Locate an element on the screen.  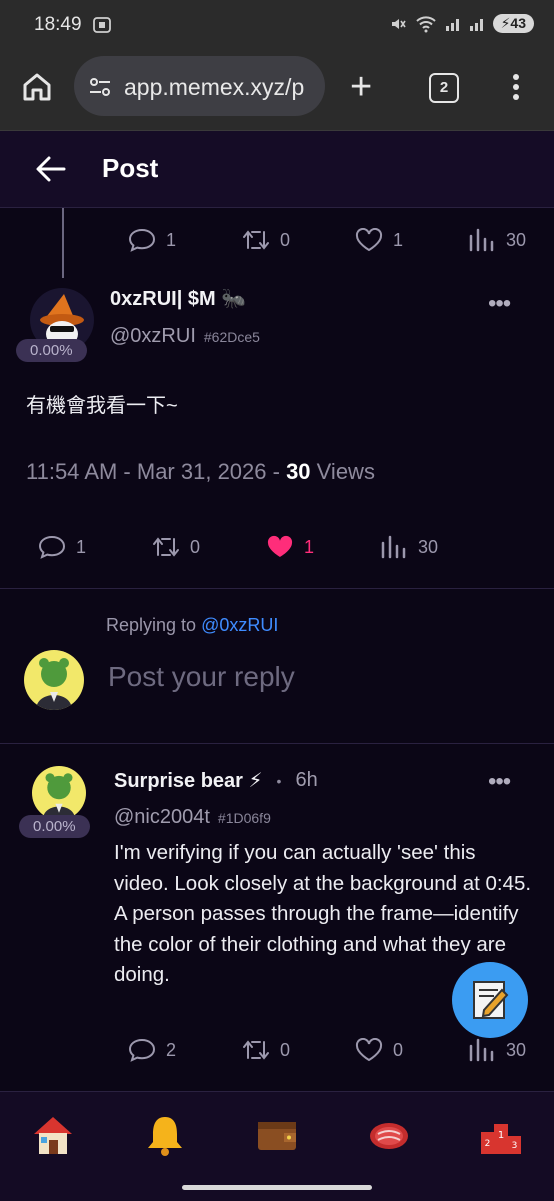
reply-repost-button: 0 is located at coordinates (266, 1050).